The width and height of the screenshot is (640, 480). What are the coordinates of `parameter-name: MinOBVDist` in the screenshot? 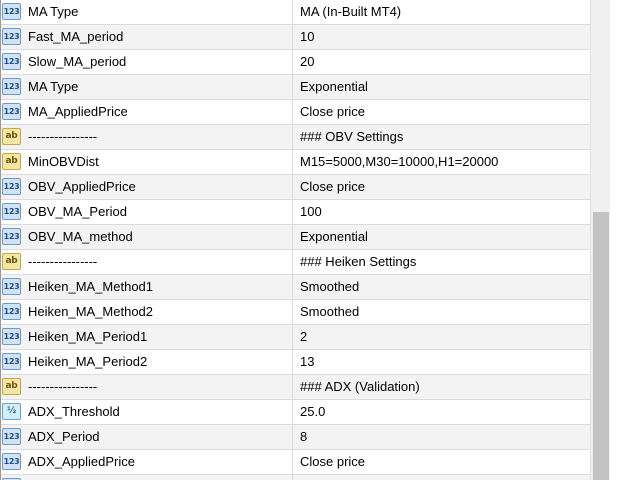 It's located at (63, 161).